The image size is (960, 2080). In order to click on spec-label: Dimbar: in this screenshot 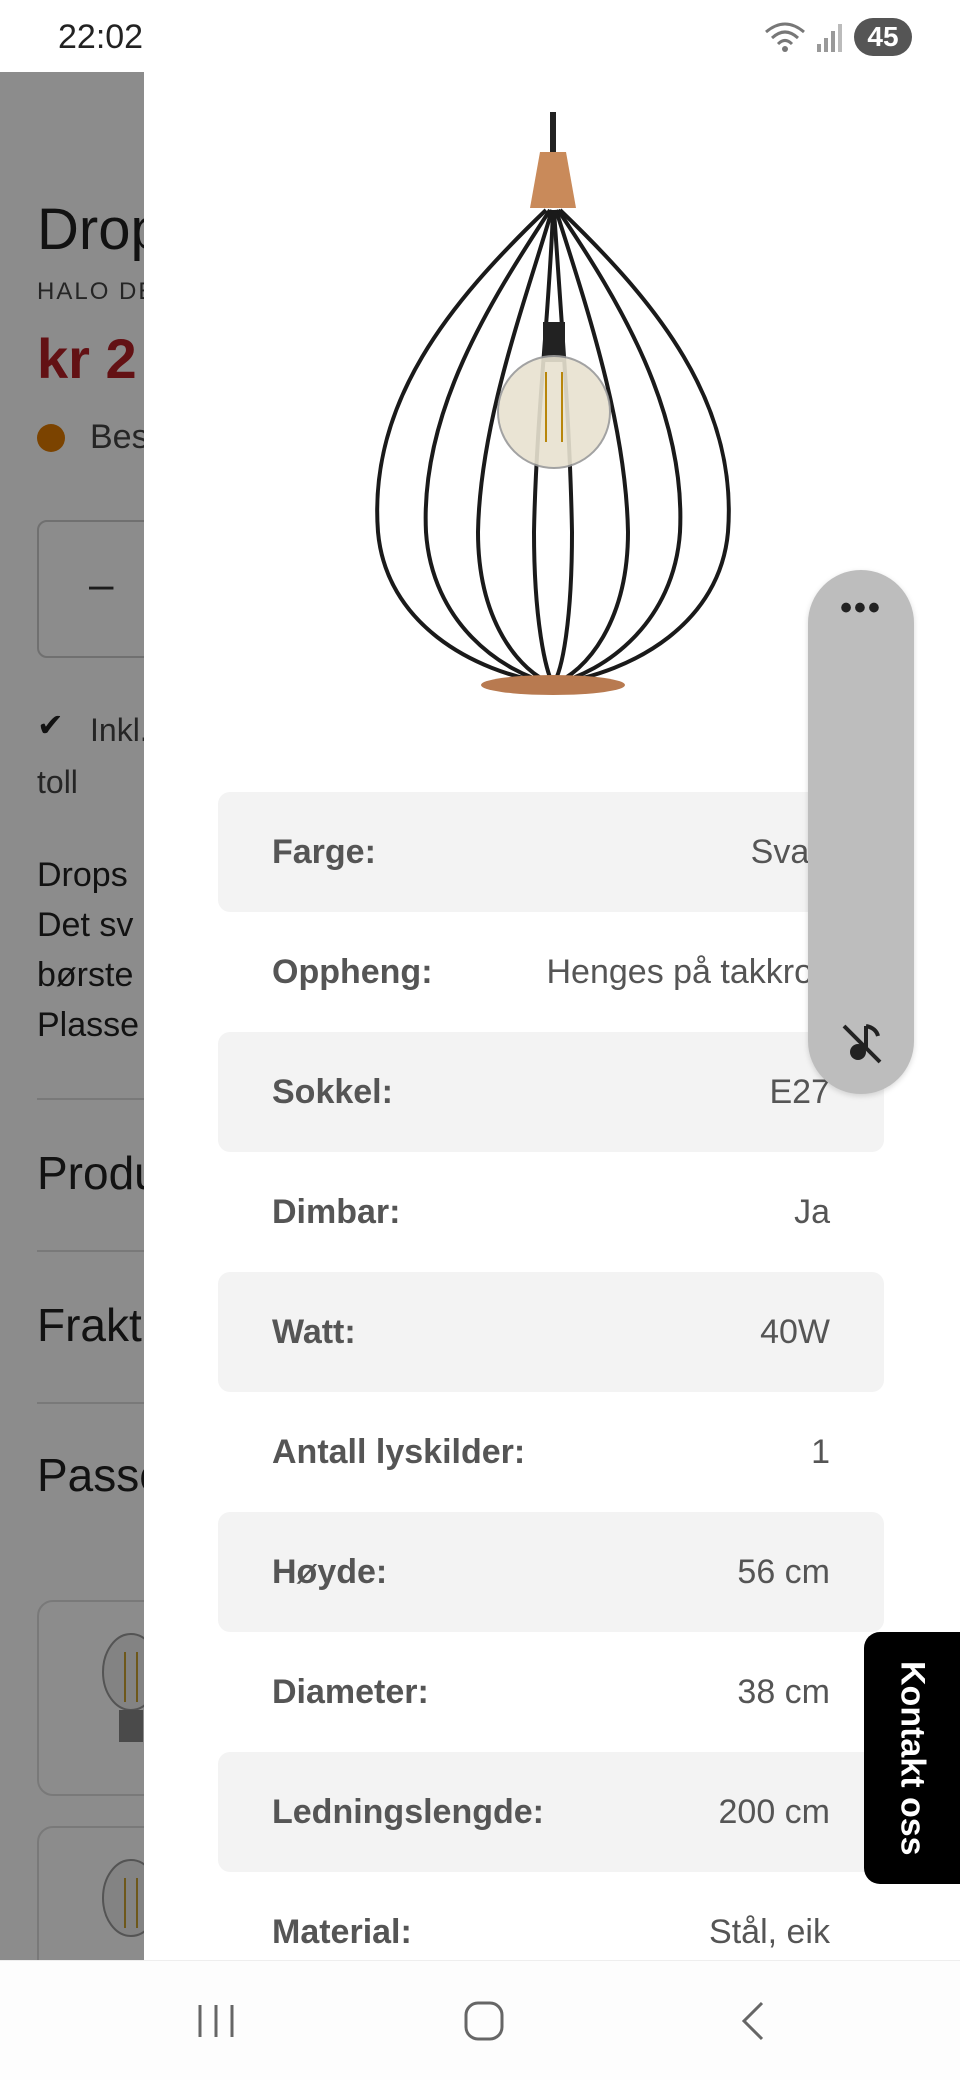, I will do `click(336, 1211)`.